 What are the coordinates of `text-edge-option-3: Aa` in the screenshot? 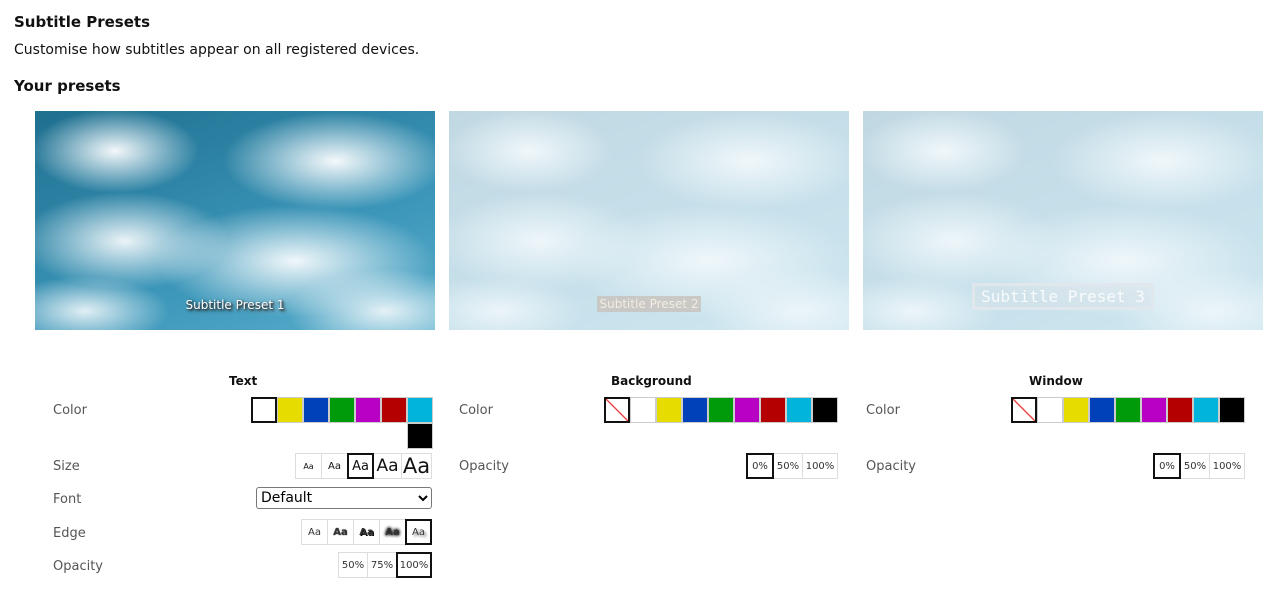 It's located at (366, 532).